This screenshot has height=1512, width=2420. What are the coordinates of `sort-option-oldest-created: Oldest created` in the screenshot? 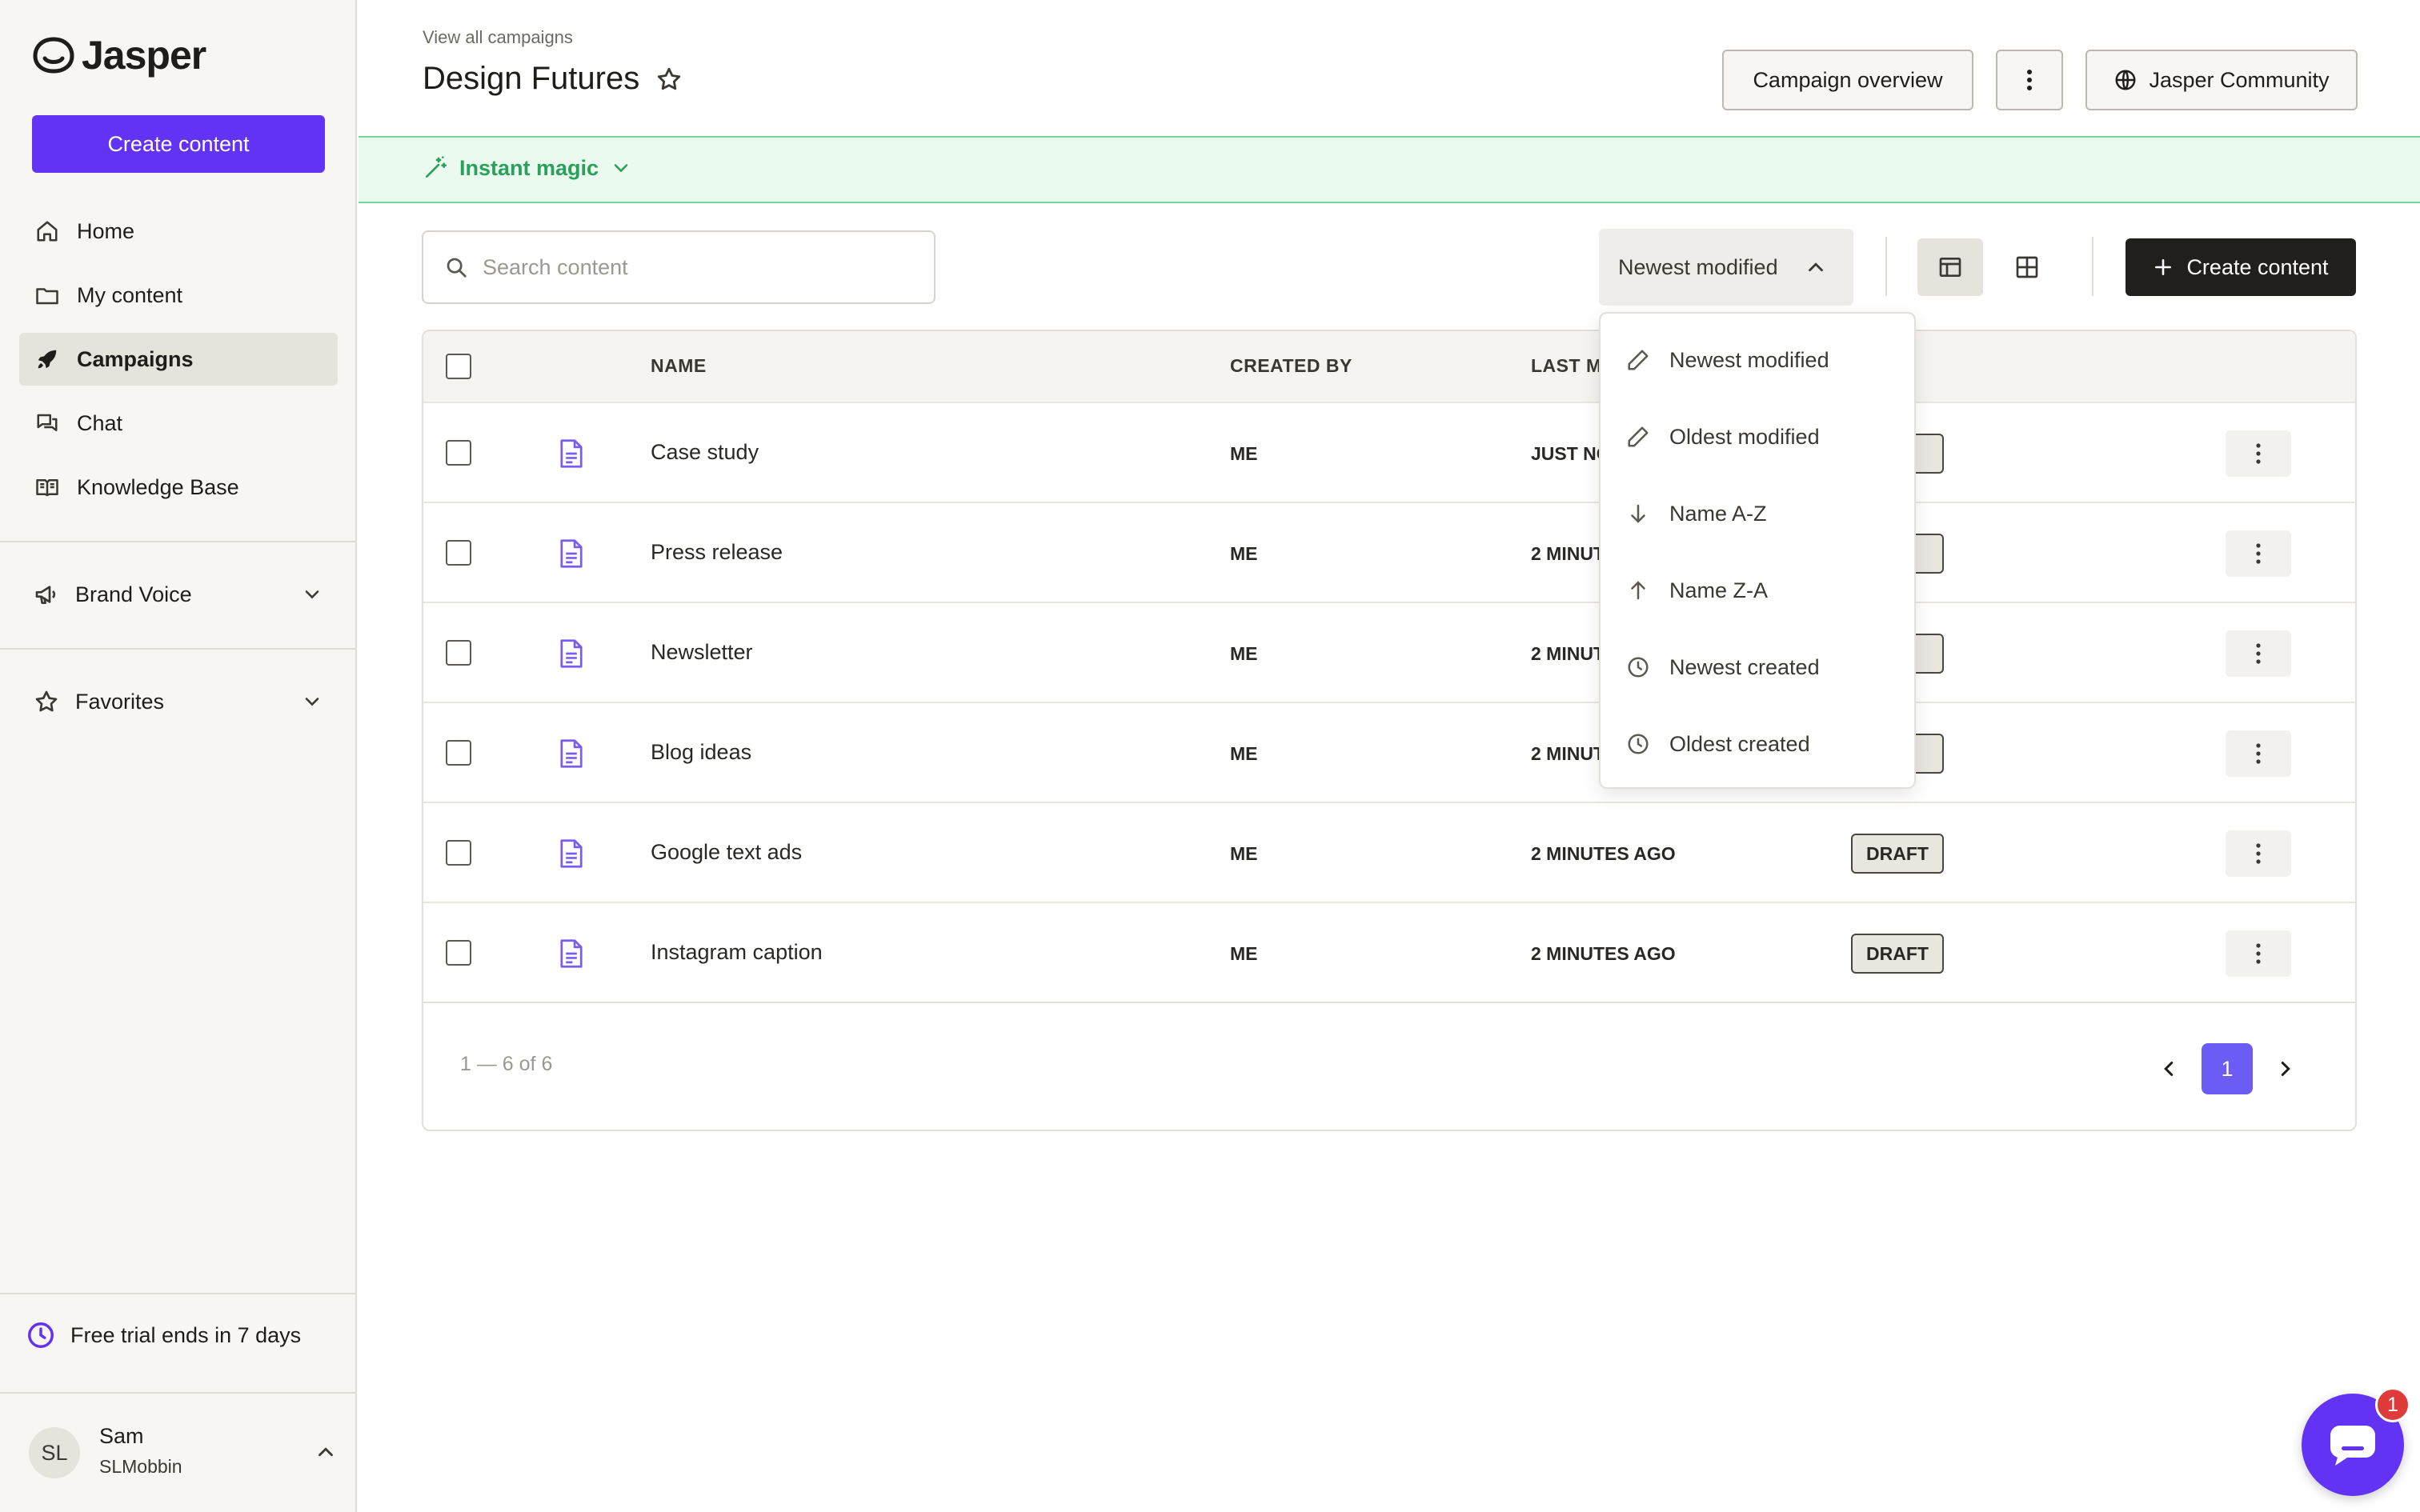 It's located at (1757, 744).